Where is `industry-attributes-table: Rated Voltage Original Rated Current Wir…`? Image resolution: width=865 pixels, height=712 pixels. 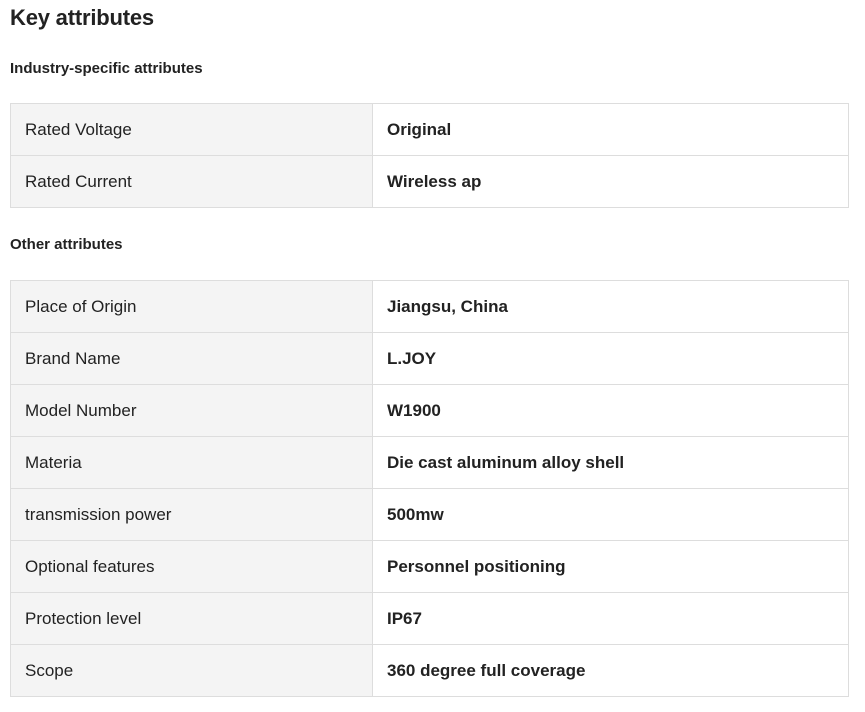
industry-attributes-table: Rated Voltage Original Rated Current Wir… is located at coordinates (429, 155).